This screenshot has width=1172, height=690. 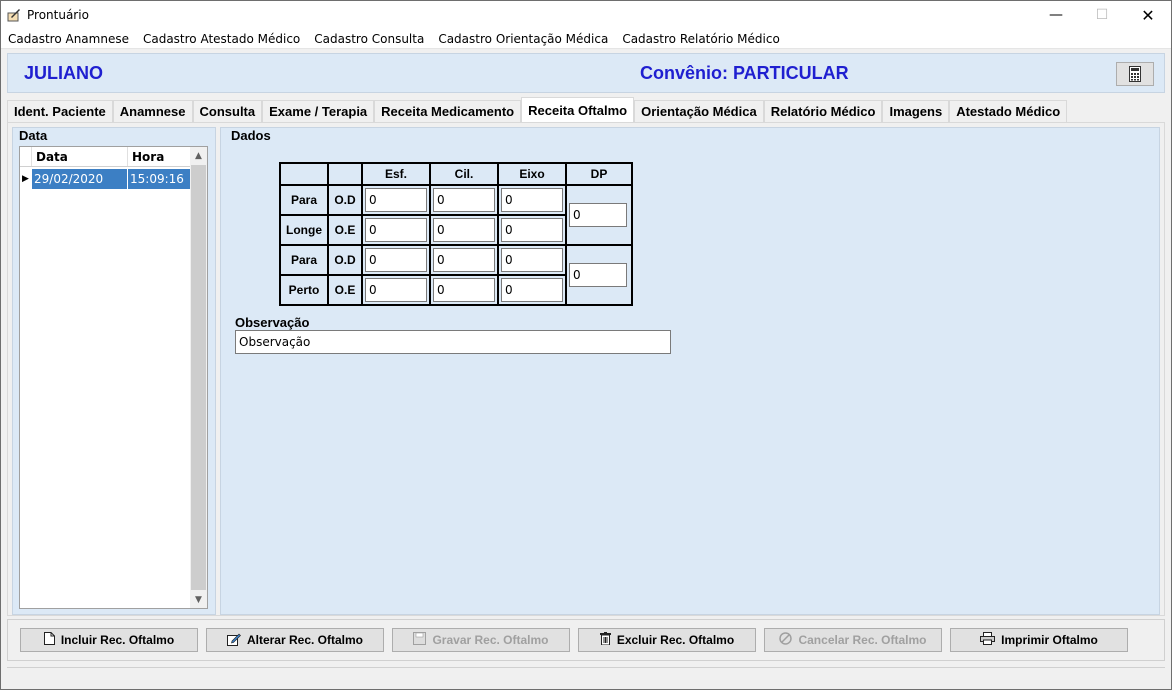 I want to click on perto-od-eixo-input: 0, so click(x=532, y=260).